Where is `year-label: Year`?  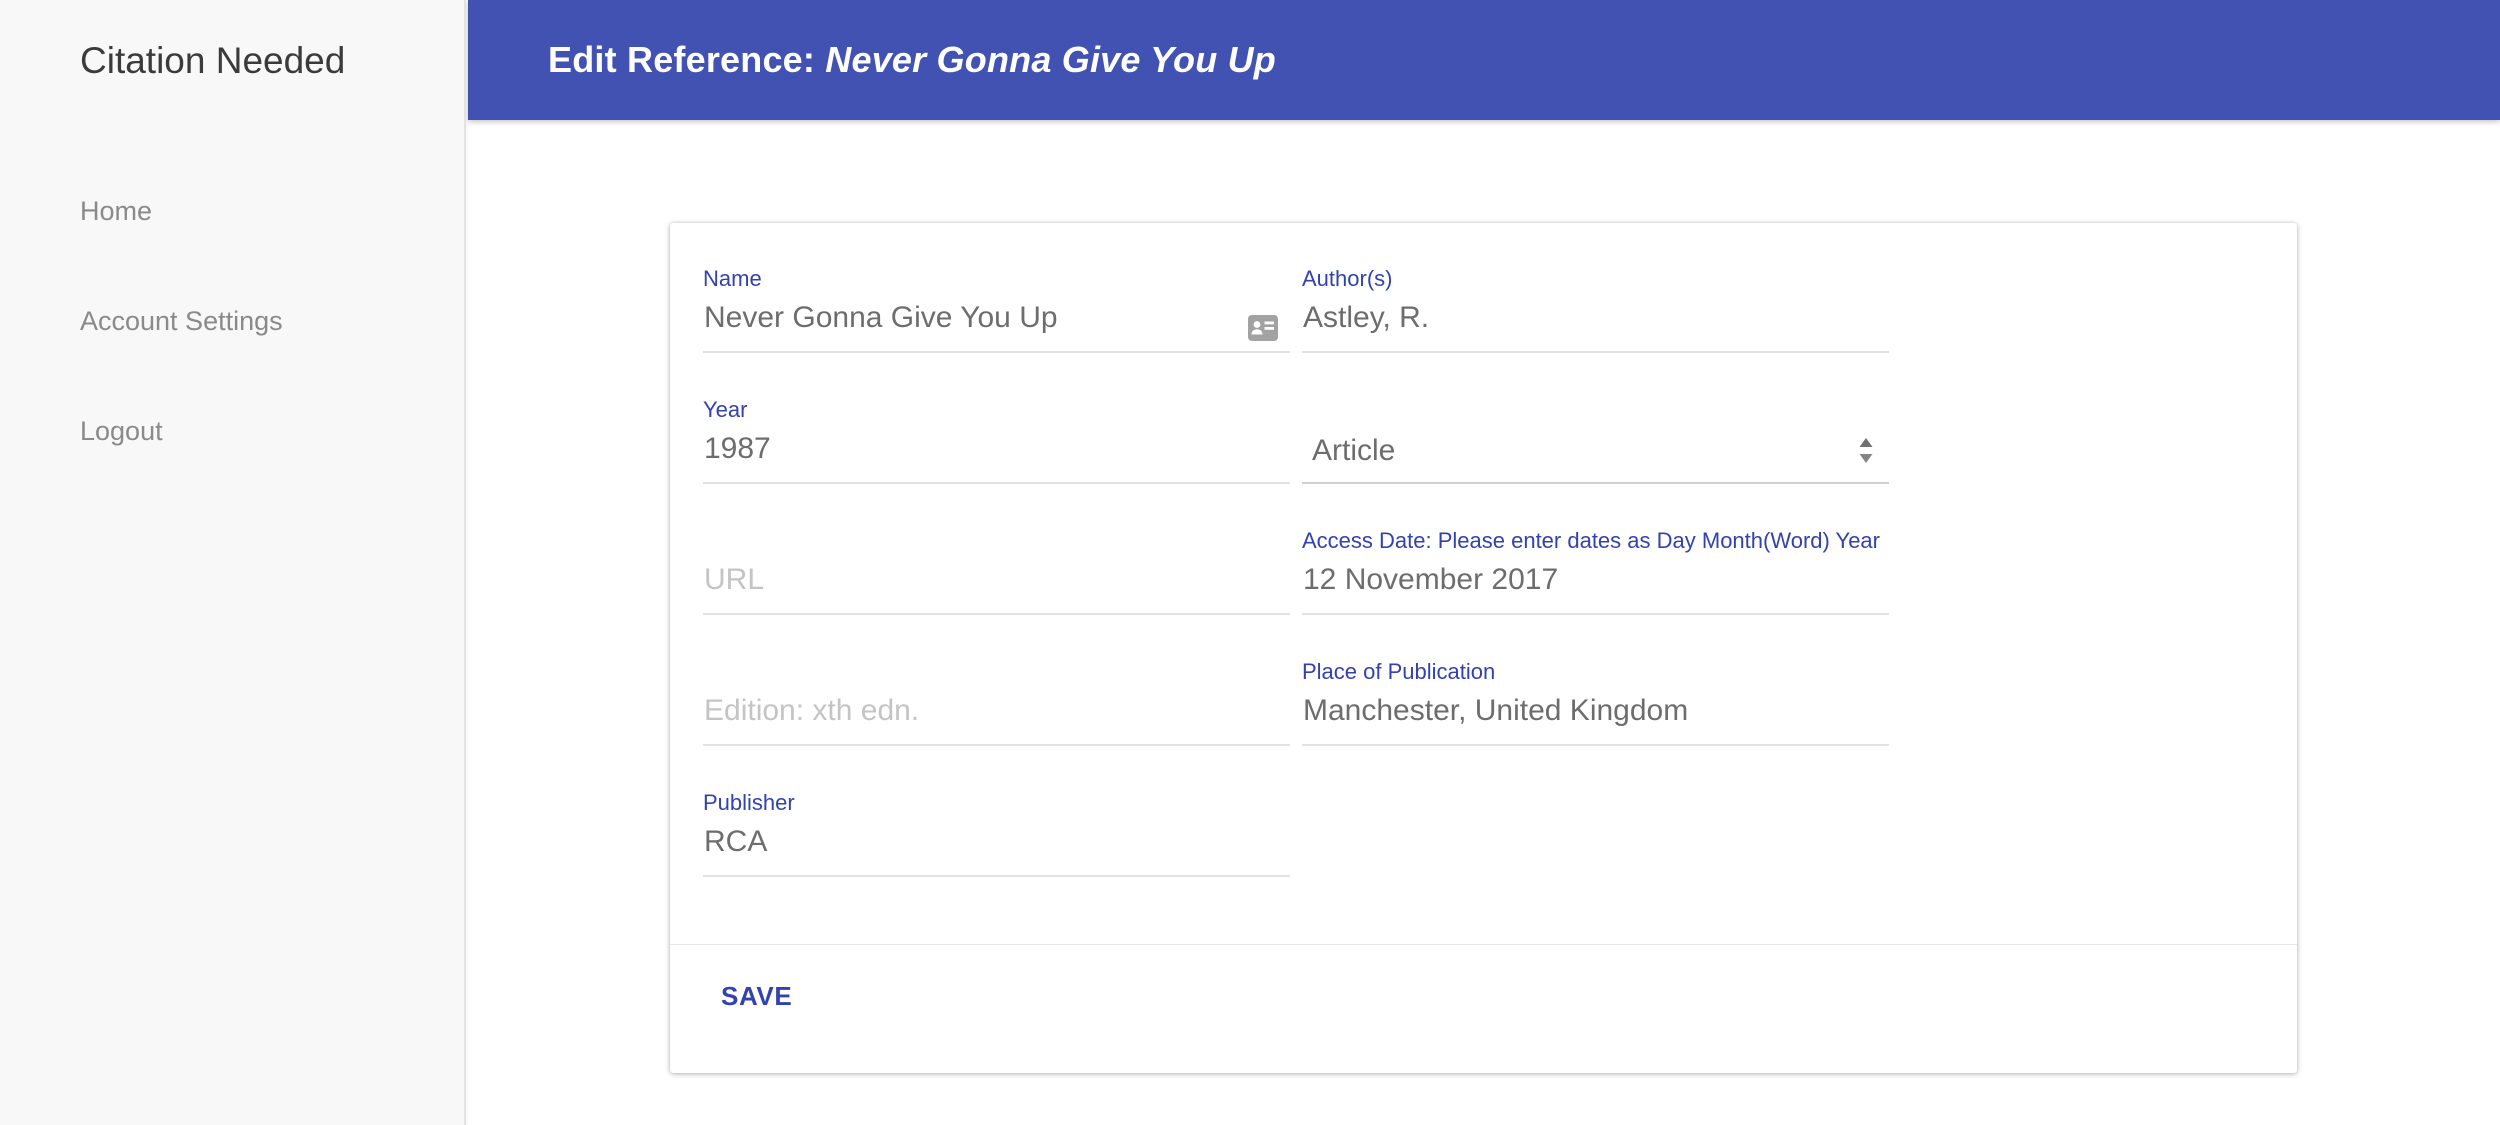 year-label: Year is located at coordinates (725, 409).